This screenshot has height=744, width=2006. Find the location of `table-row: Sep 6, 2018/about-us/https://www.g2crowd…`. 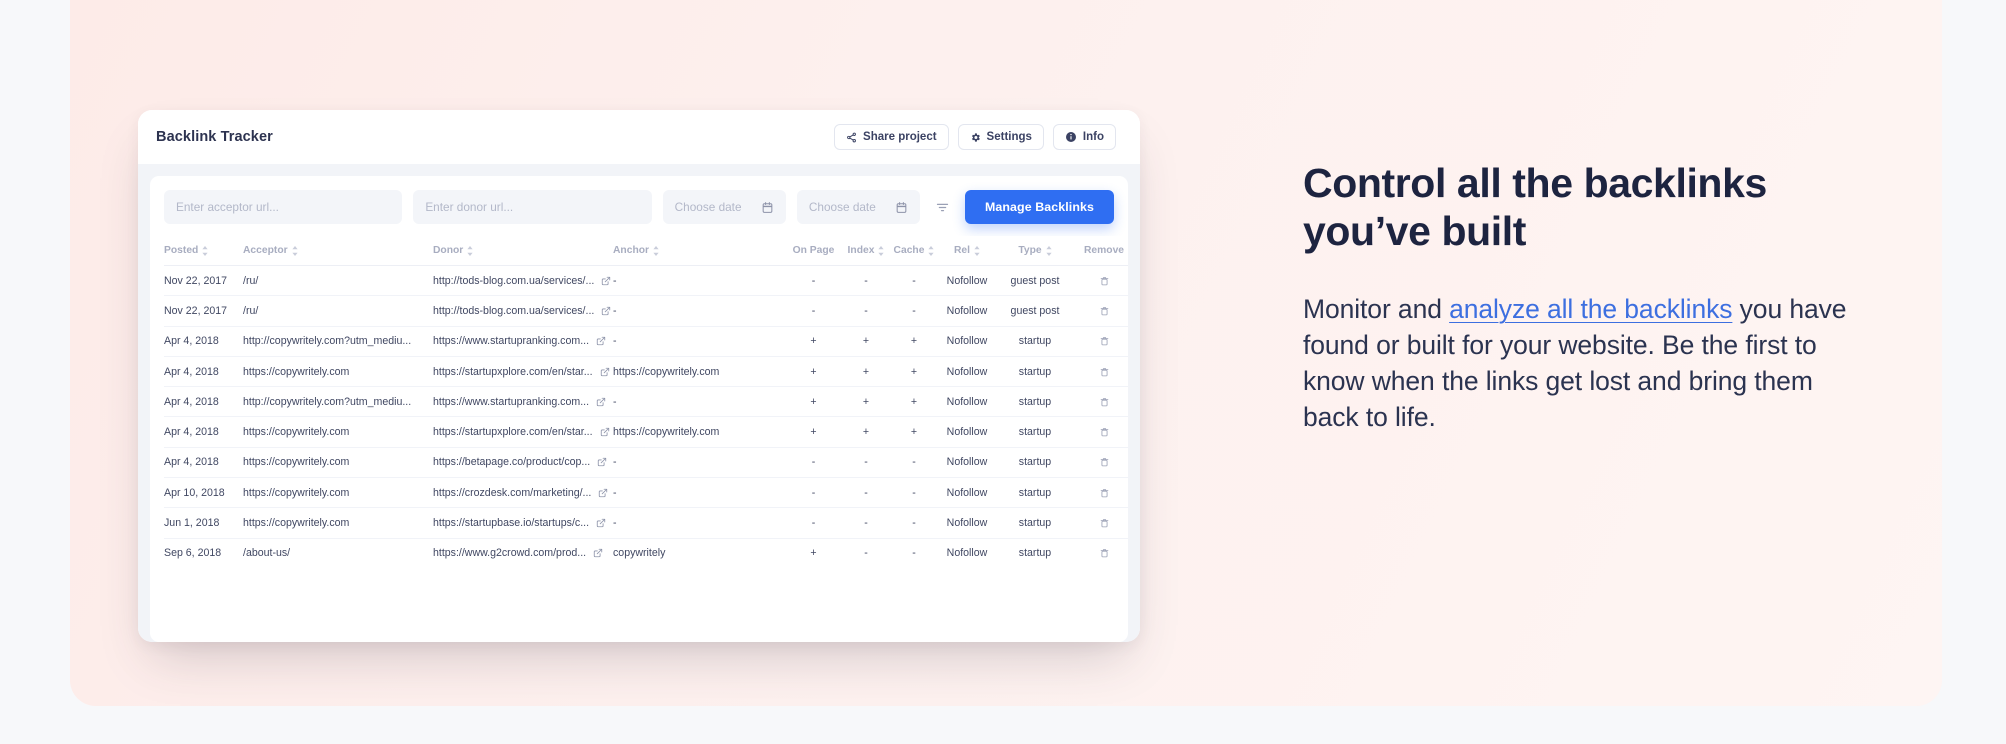

table-row: Sep 6, 2018/about-us/https://www.g2crowd… is located at coordinates (646, 553).